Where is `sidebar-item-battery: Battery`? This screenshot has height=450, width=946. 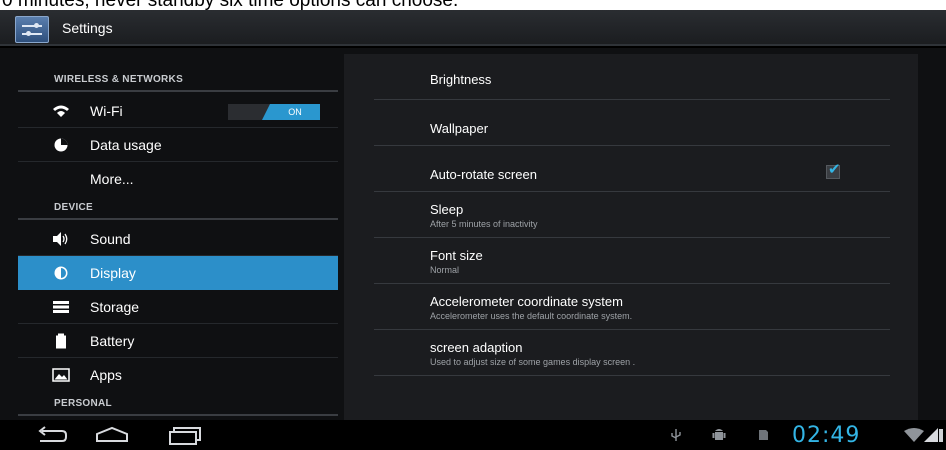
sidebar-item-battery: Battery is located at coordinates (178, 341).